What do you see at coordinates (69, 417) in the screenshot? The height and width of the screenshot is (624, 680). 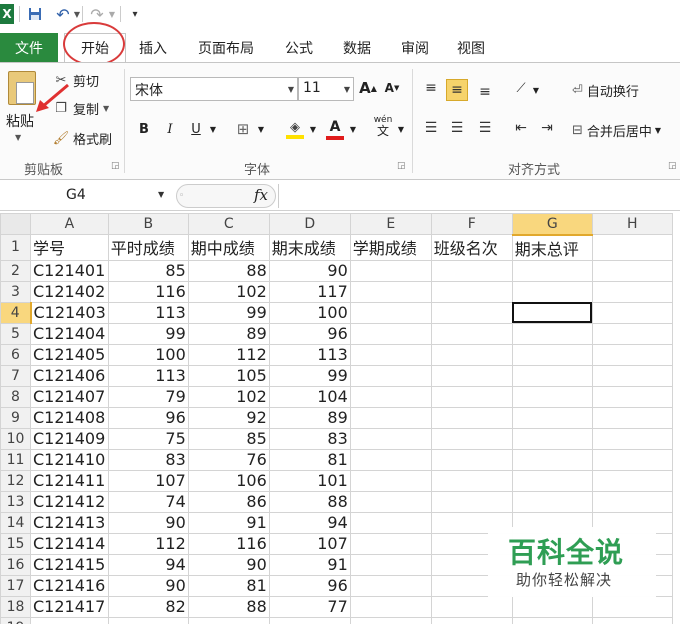 I see `cell-a9: C121408` at bounding box center [69, 417].